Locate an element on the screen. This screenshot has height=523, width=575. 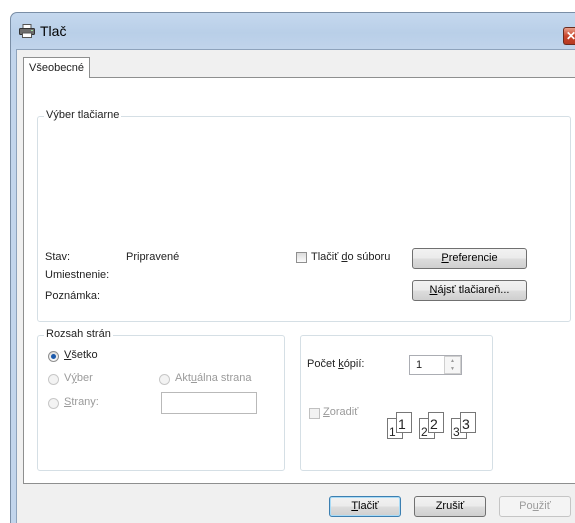
collate-checkbox is located at coordinates (314, 413).